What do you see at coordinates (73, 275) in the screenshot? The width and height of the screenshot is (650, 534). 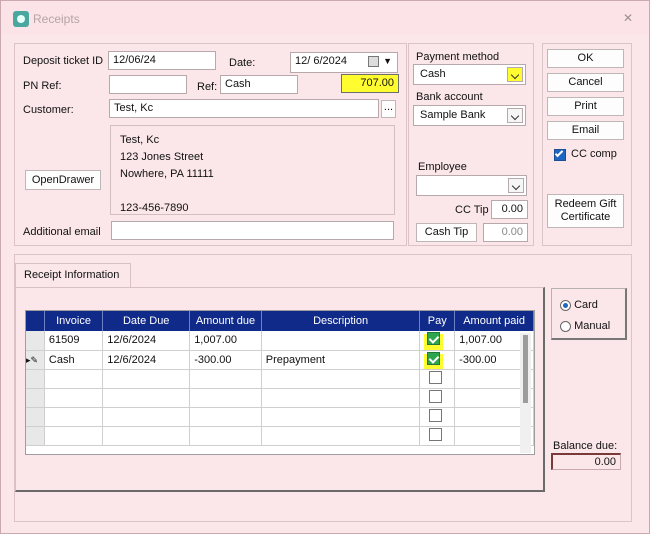 I see `tab-receipt-information: Receipt Information` at bounding box center [73, 275].